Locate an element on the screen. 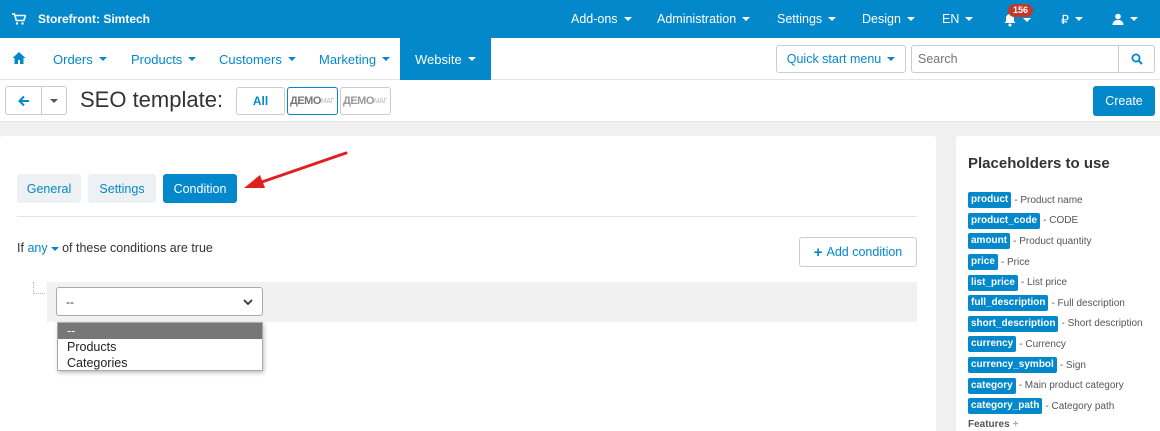 The image size is (1160, 431). menu-language-label: EN is located at coordinates (951, 19).